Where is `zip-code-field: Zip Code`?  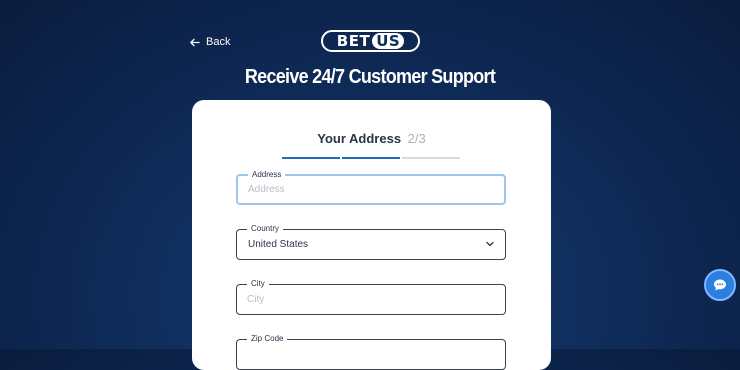 zip-code-field: Zip Code is located at coordinates (371, 351).